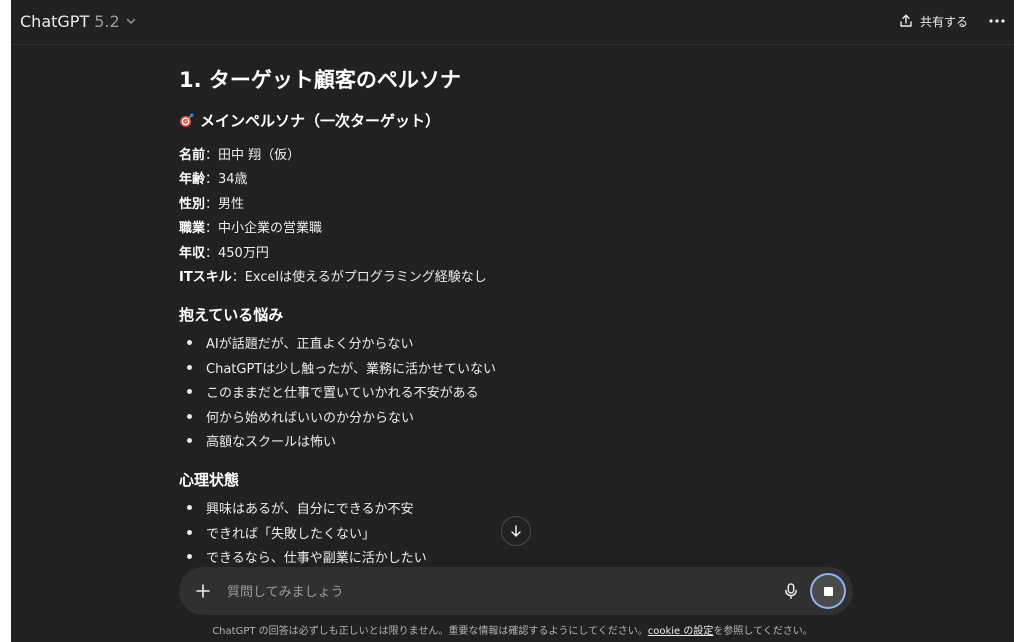  I want to click on list-item: 興味はあるが、自分にできるか不安, so click(300, 507).